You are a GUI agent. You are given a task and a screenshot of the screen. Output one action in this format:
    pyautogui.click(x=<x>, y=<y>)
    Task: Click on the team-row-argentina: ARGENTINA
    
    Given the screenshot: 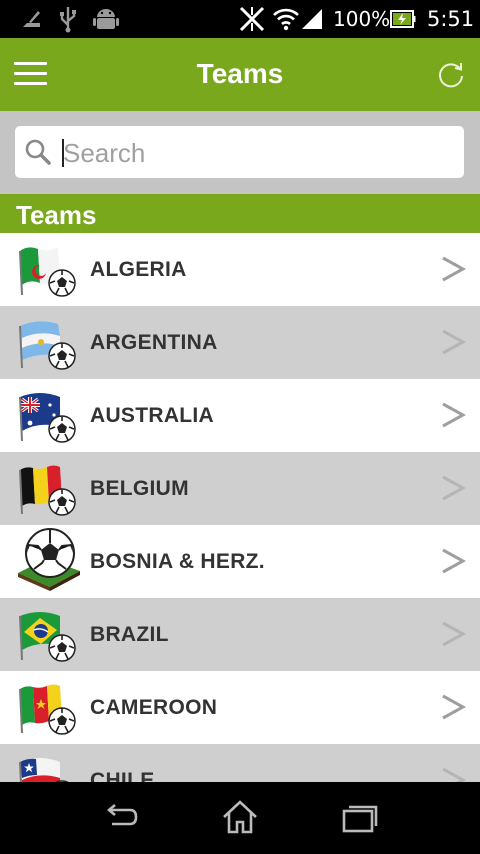 What is the action you would take?
    pyautogui.click(x=240, y=342)
    